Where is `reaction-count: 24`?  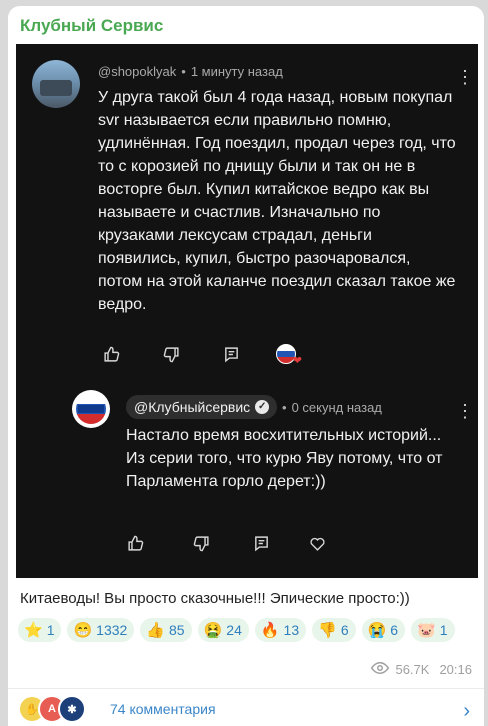 reaction-count: 24 is located at coordinates (234, 630).